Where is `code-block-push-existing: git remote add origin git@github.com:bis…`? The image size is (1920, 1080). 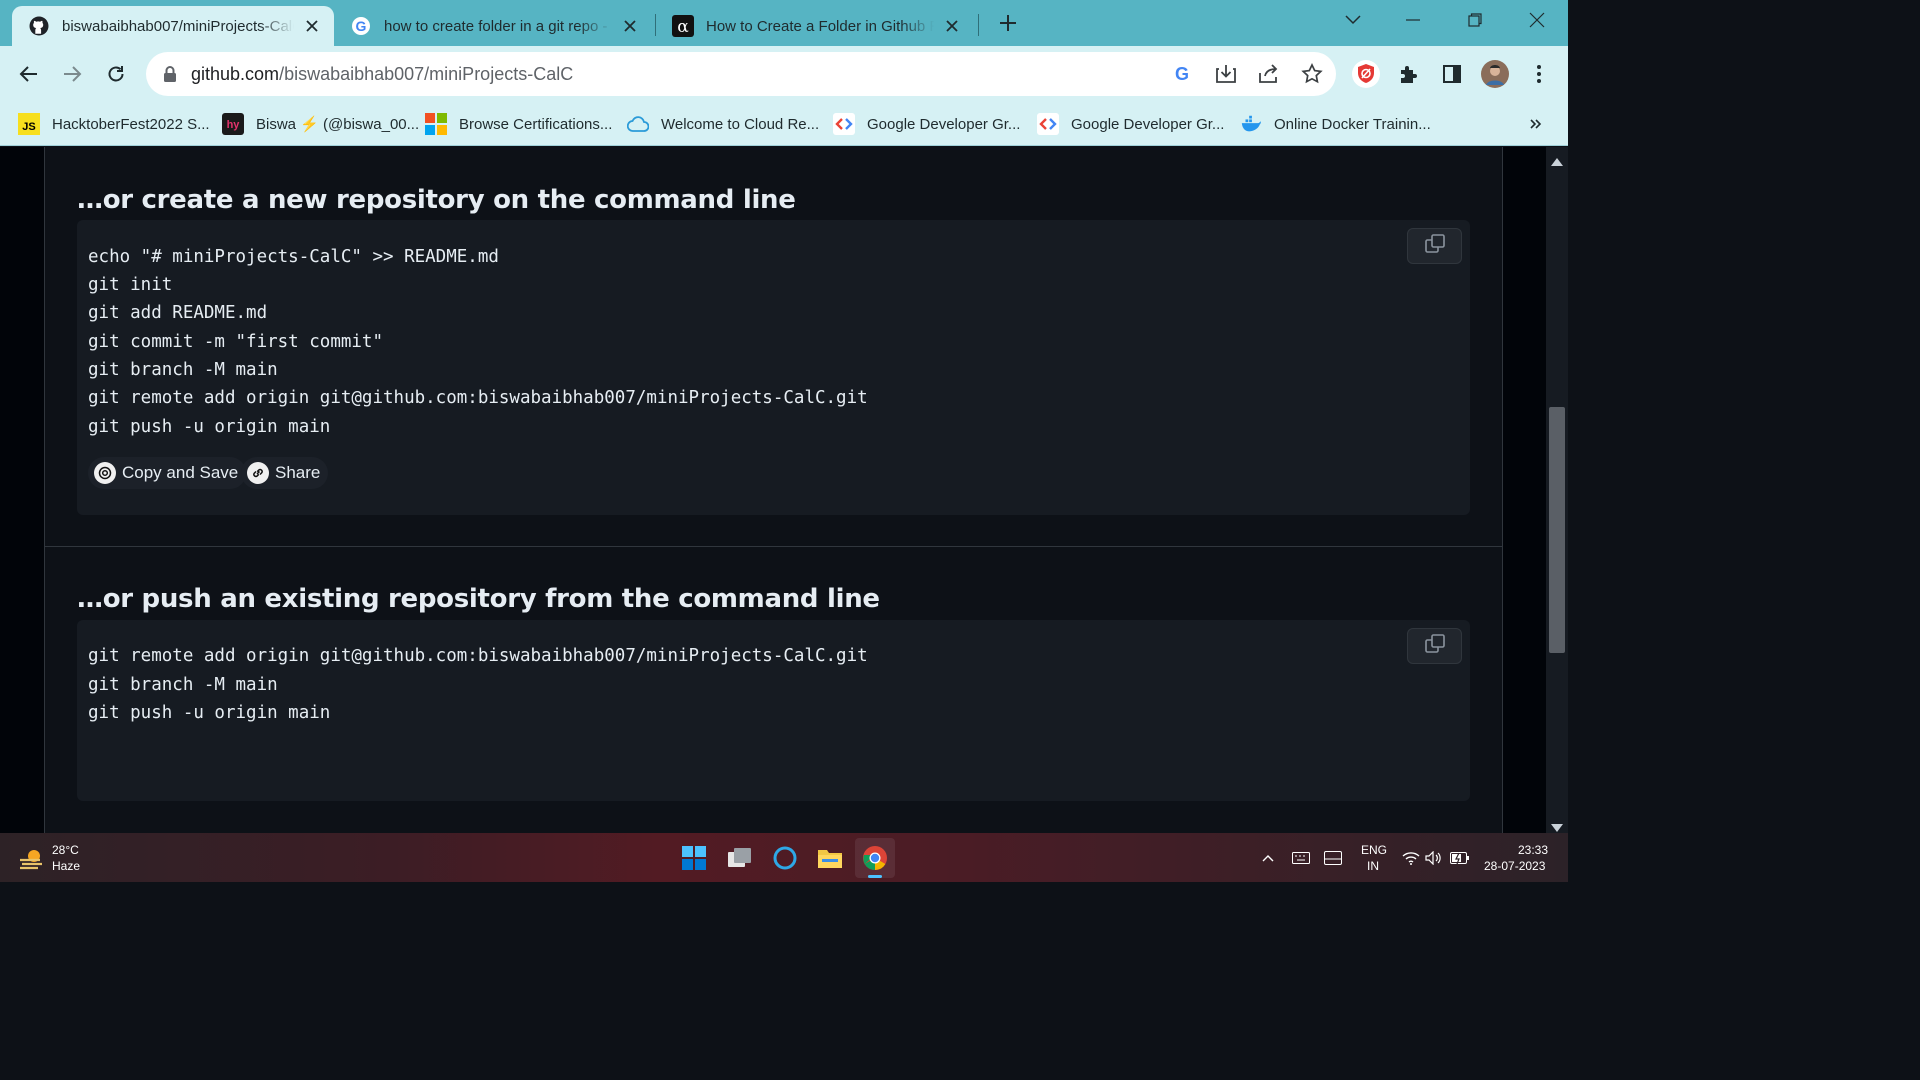 code-block-push-existing: git remote add origin git@github.com:bis… is located at coordinates (773, 710).